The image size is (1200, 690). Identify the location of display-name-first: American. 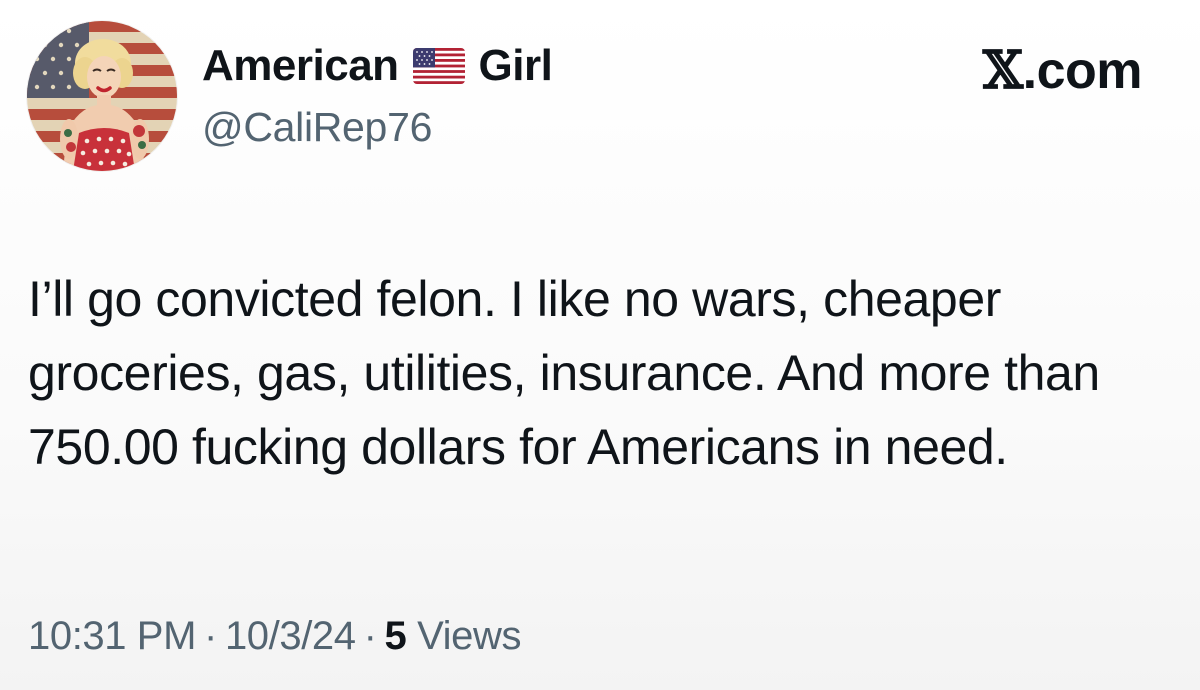
(300, 65).